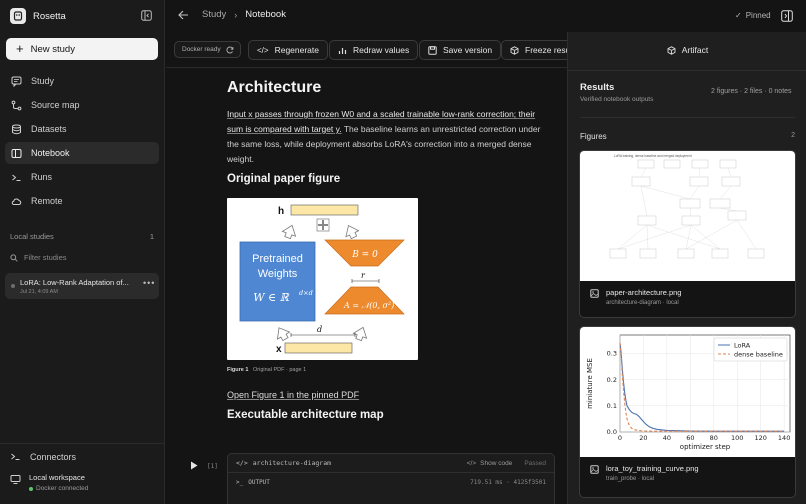 This screenshot has height=504, width=806. I want to click on brand: Rosetta, so click(38, 16).